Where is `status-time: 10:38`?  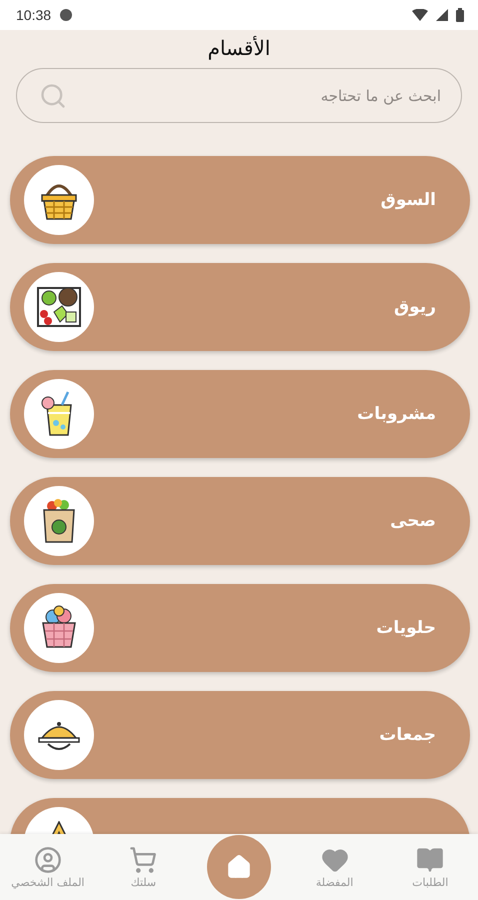 status-time: 10:38 is located at coordinates (34, 15).